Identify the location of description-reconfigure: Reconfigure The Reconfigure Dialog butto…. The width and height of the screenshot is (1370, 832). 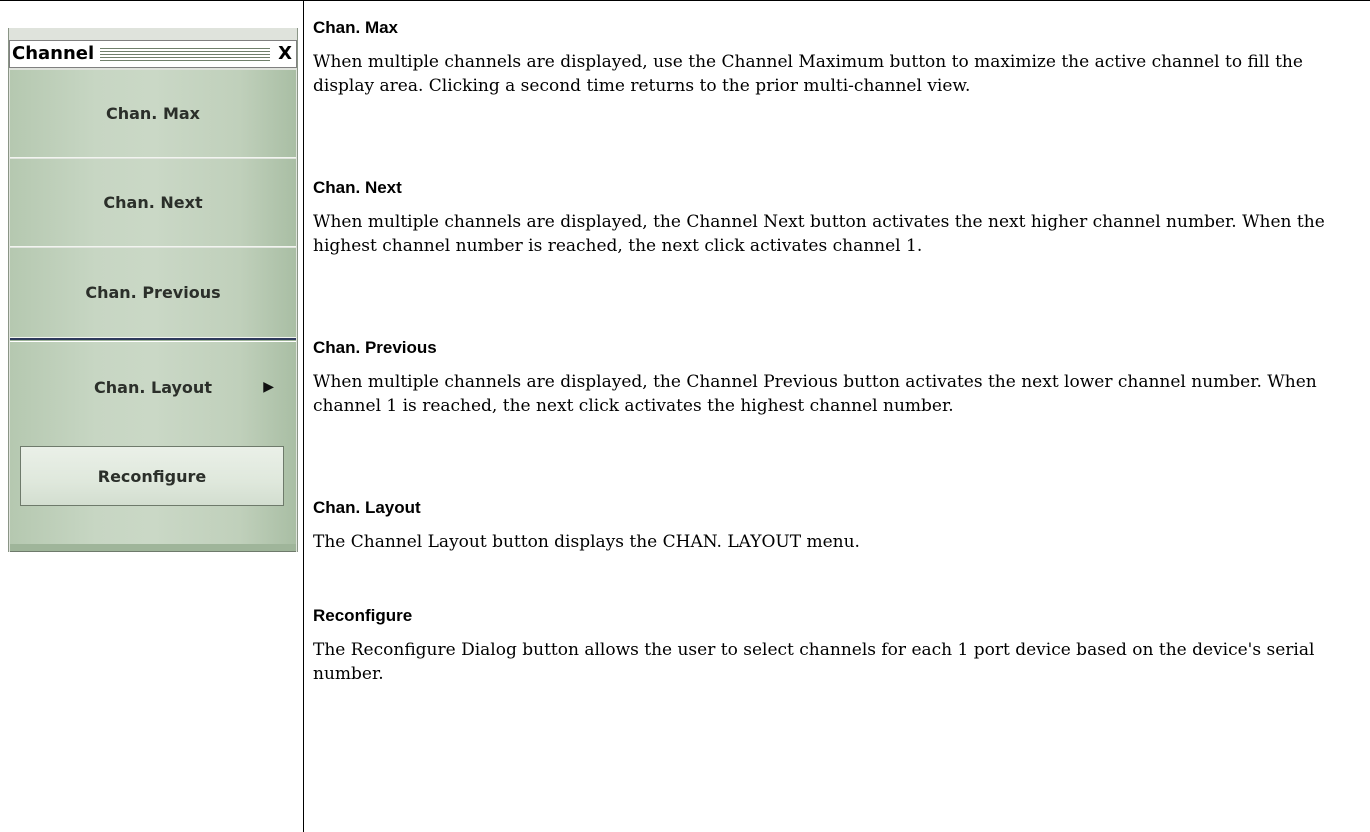
(838, 646).